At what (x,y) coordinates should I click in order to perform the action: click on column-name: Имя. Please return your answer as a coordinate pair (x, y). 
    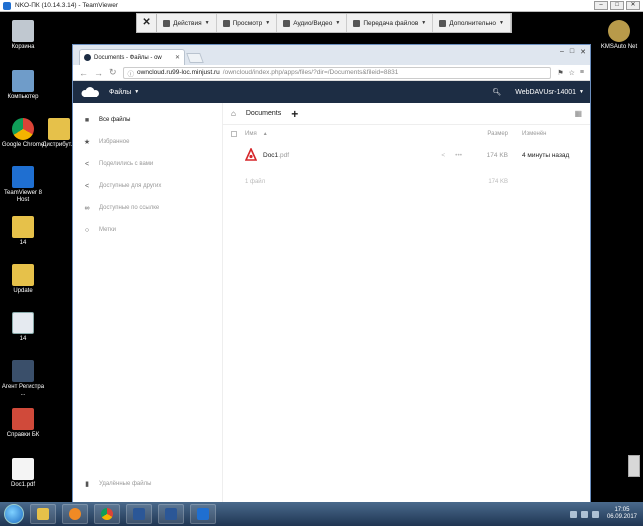
    Looking at the image, I should click on (251, 134).